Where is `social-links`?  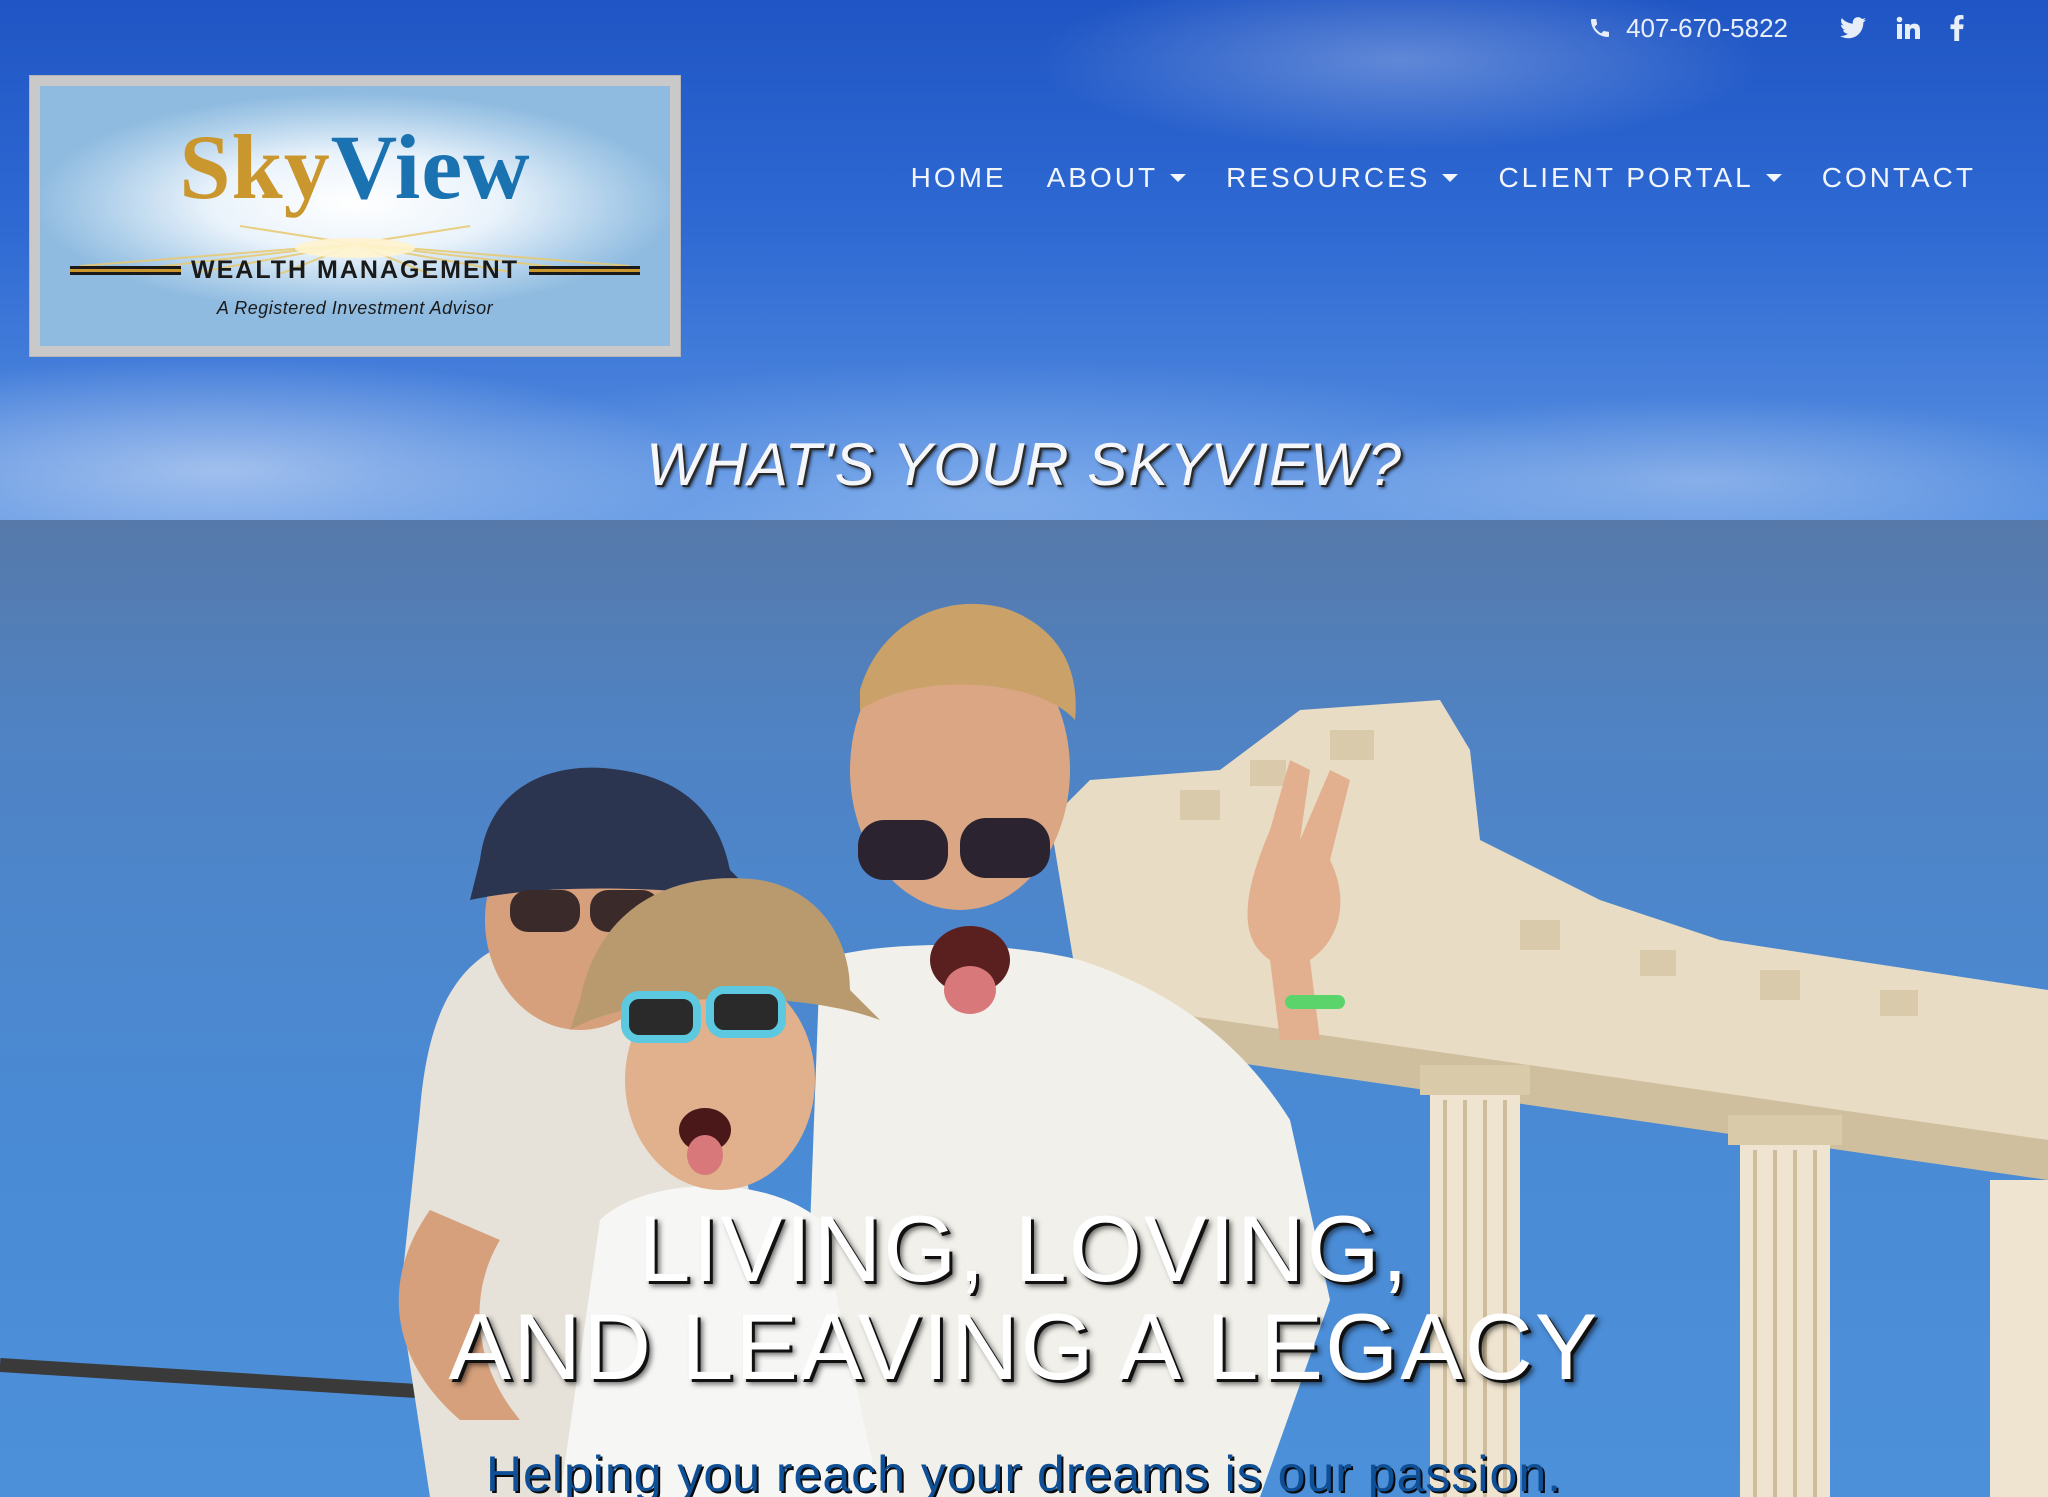
social-links is located at coordinates (1902, 28).